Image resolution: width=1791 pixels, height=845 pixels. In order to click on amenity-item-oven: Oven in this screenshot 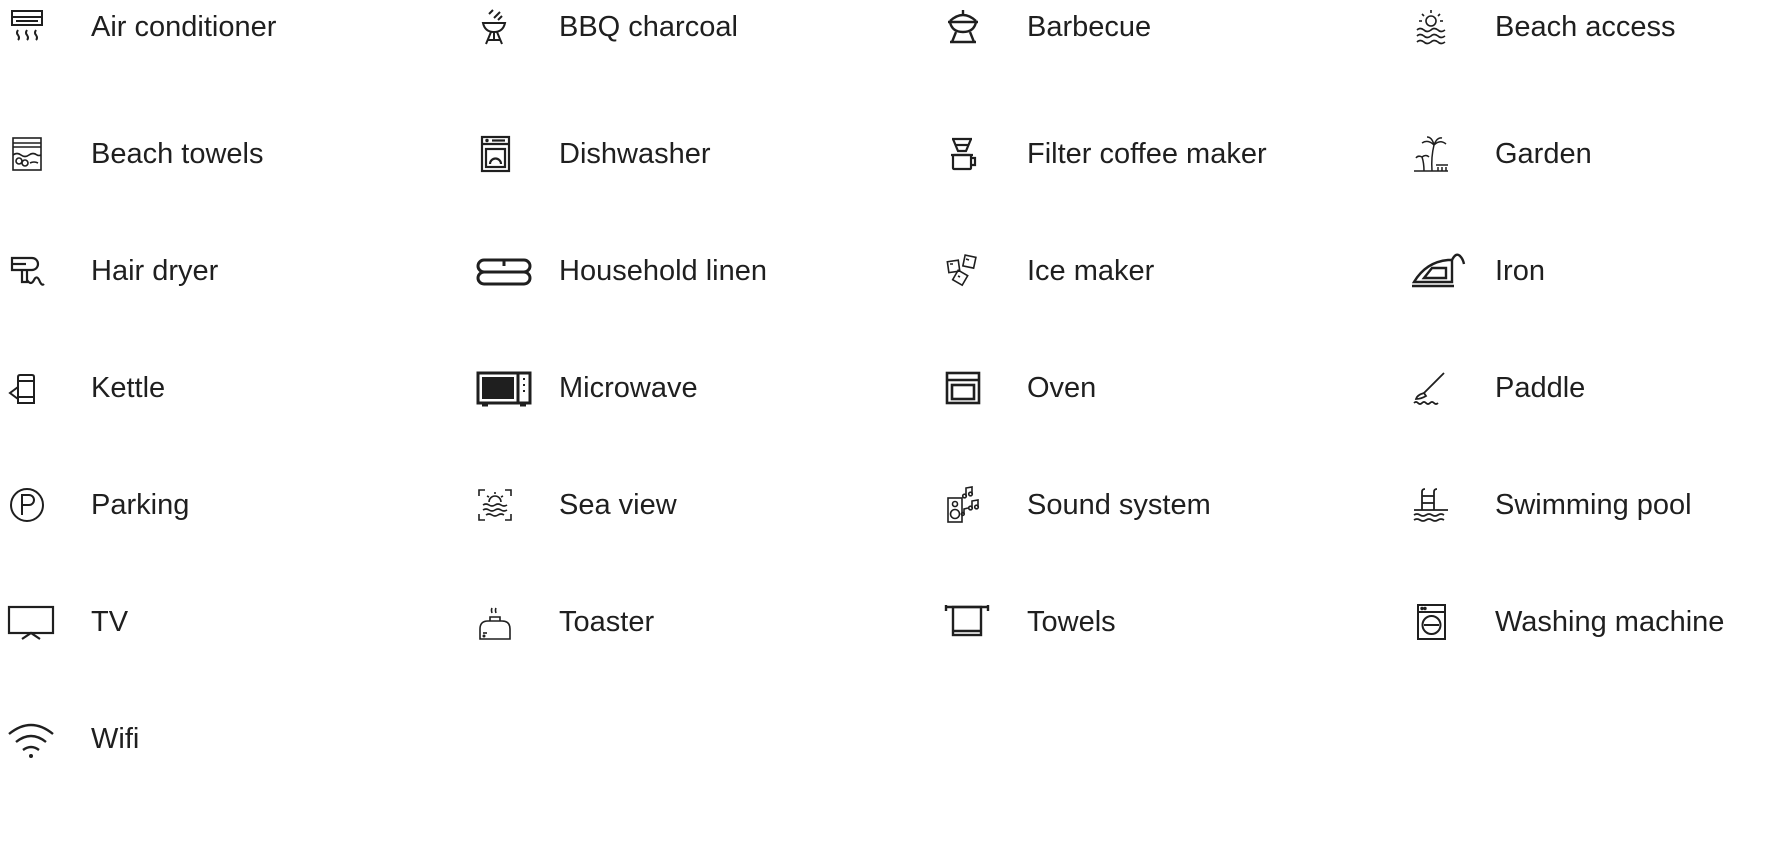, I will do `click(1136, 388)`.